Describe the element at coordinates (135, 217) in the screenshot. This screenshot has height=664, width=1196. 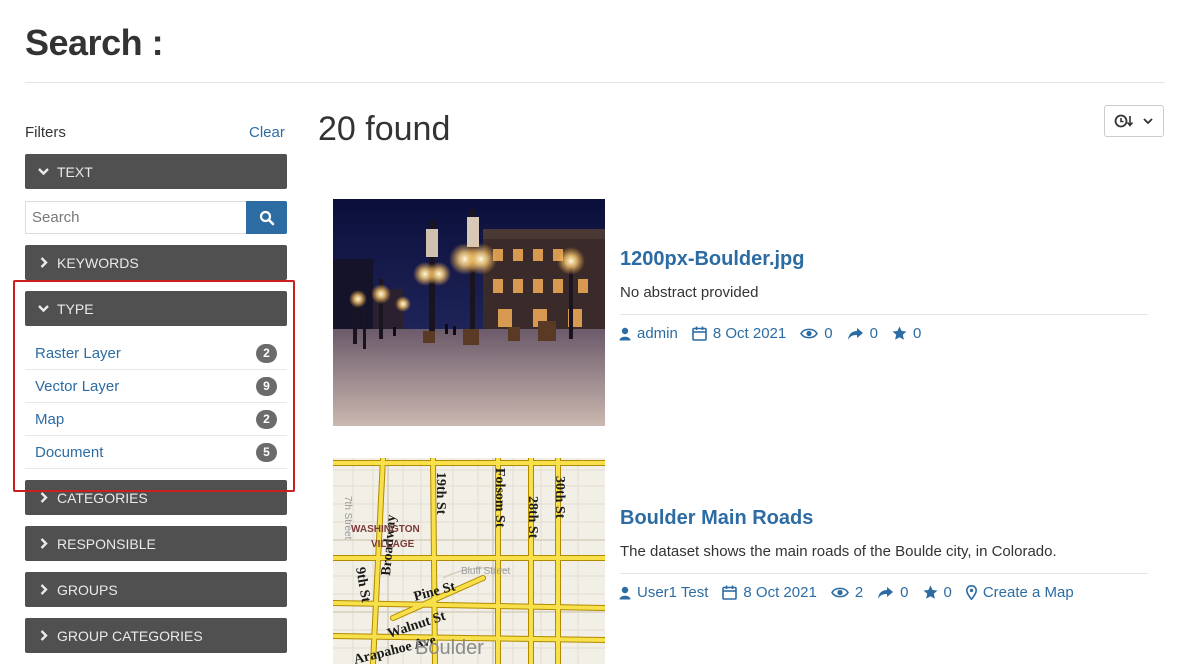
I see `search-input` at that location.